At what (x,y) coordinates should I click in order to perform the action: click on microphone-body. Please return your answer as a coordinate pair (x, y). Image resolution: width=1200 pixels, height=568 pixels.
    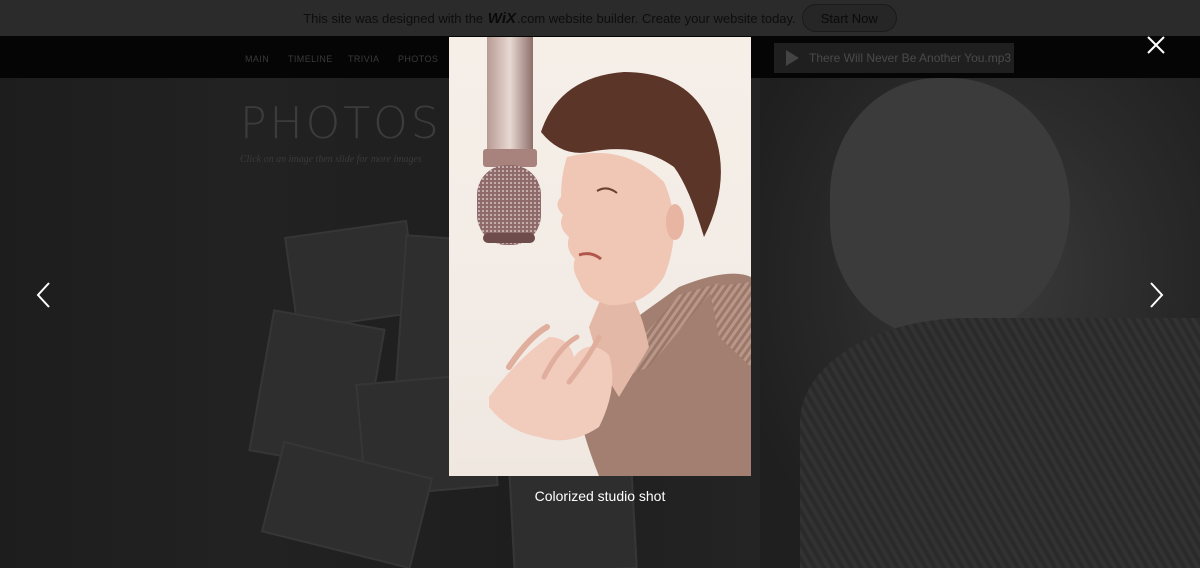
    Looking at the image, I should click on (510, 96).